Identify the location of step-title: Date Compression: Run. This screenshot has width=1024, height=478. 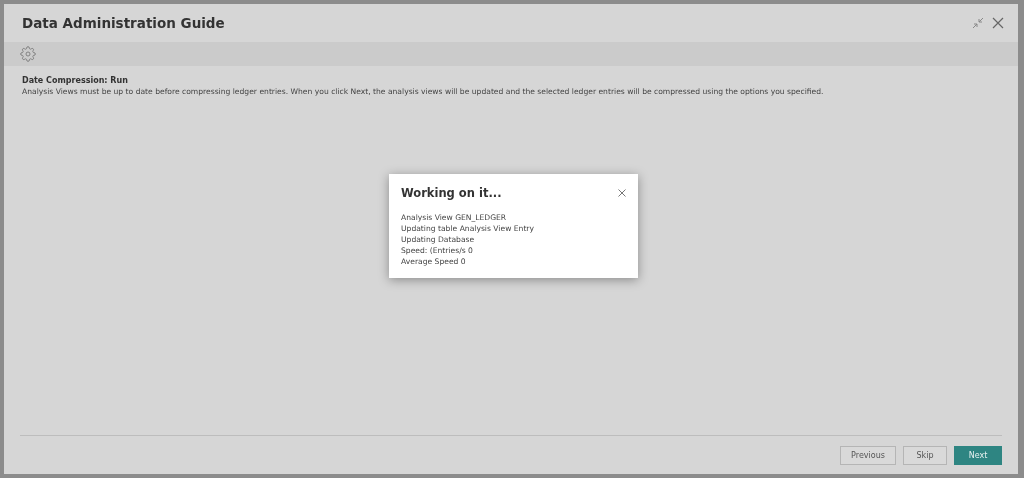
(75, 80).